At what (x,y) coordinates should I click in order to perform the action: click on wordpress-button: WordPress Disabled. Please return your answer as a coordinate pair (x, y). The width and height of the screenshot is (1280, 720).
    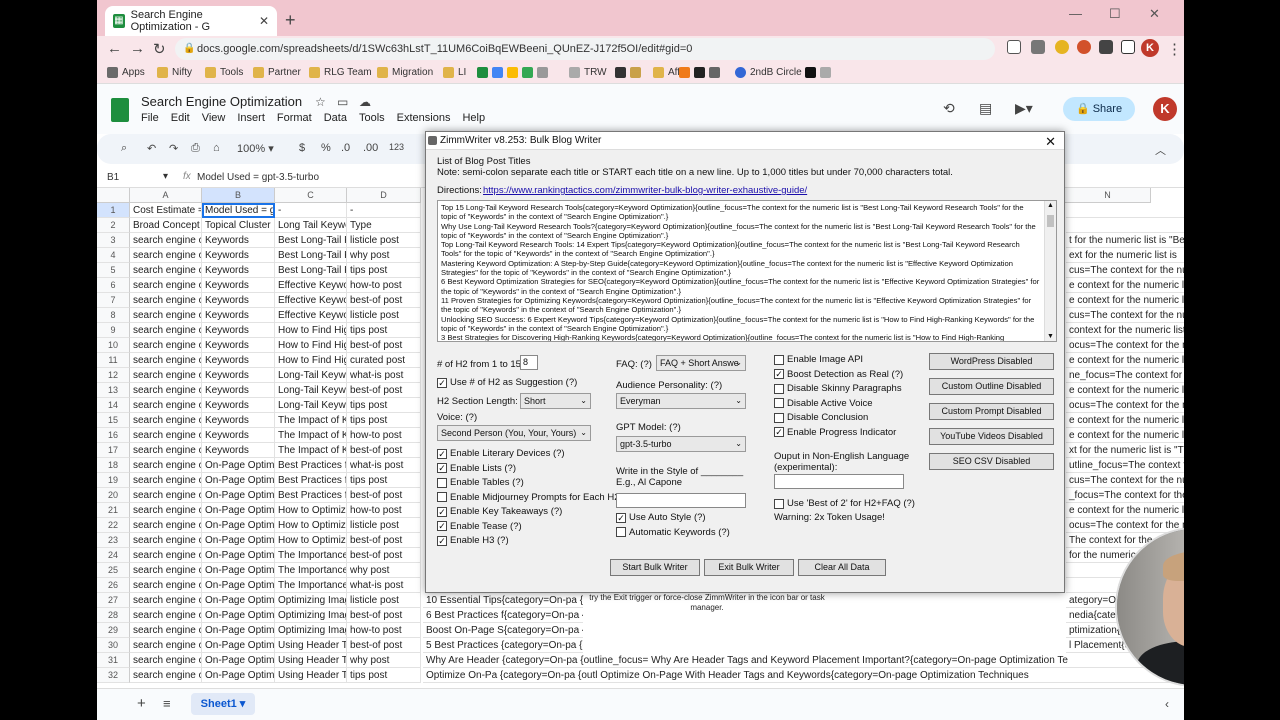
    Looking at the image, I should click on (991, 361).